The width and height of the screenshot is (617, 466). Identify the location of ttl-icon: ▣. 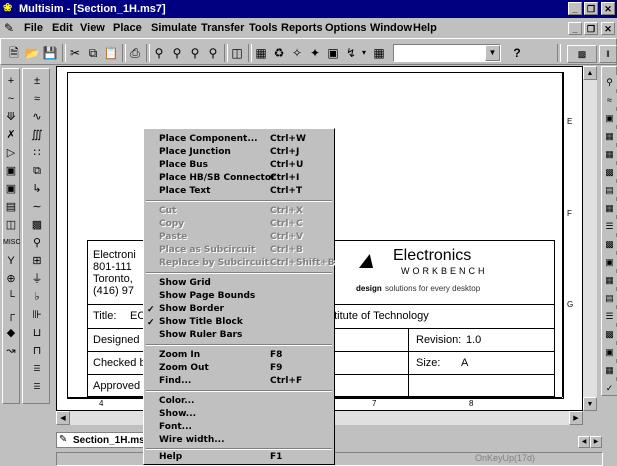
(11, 171).